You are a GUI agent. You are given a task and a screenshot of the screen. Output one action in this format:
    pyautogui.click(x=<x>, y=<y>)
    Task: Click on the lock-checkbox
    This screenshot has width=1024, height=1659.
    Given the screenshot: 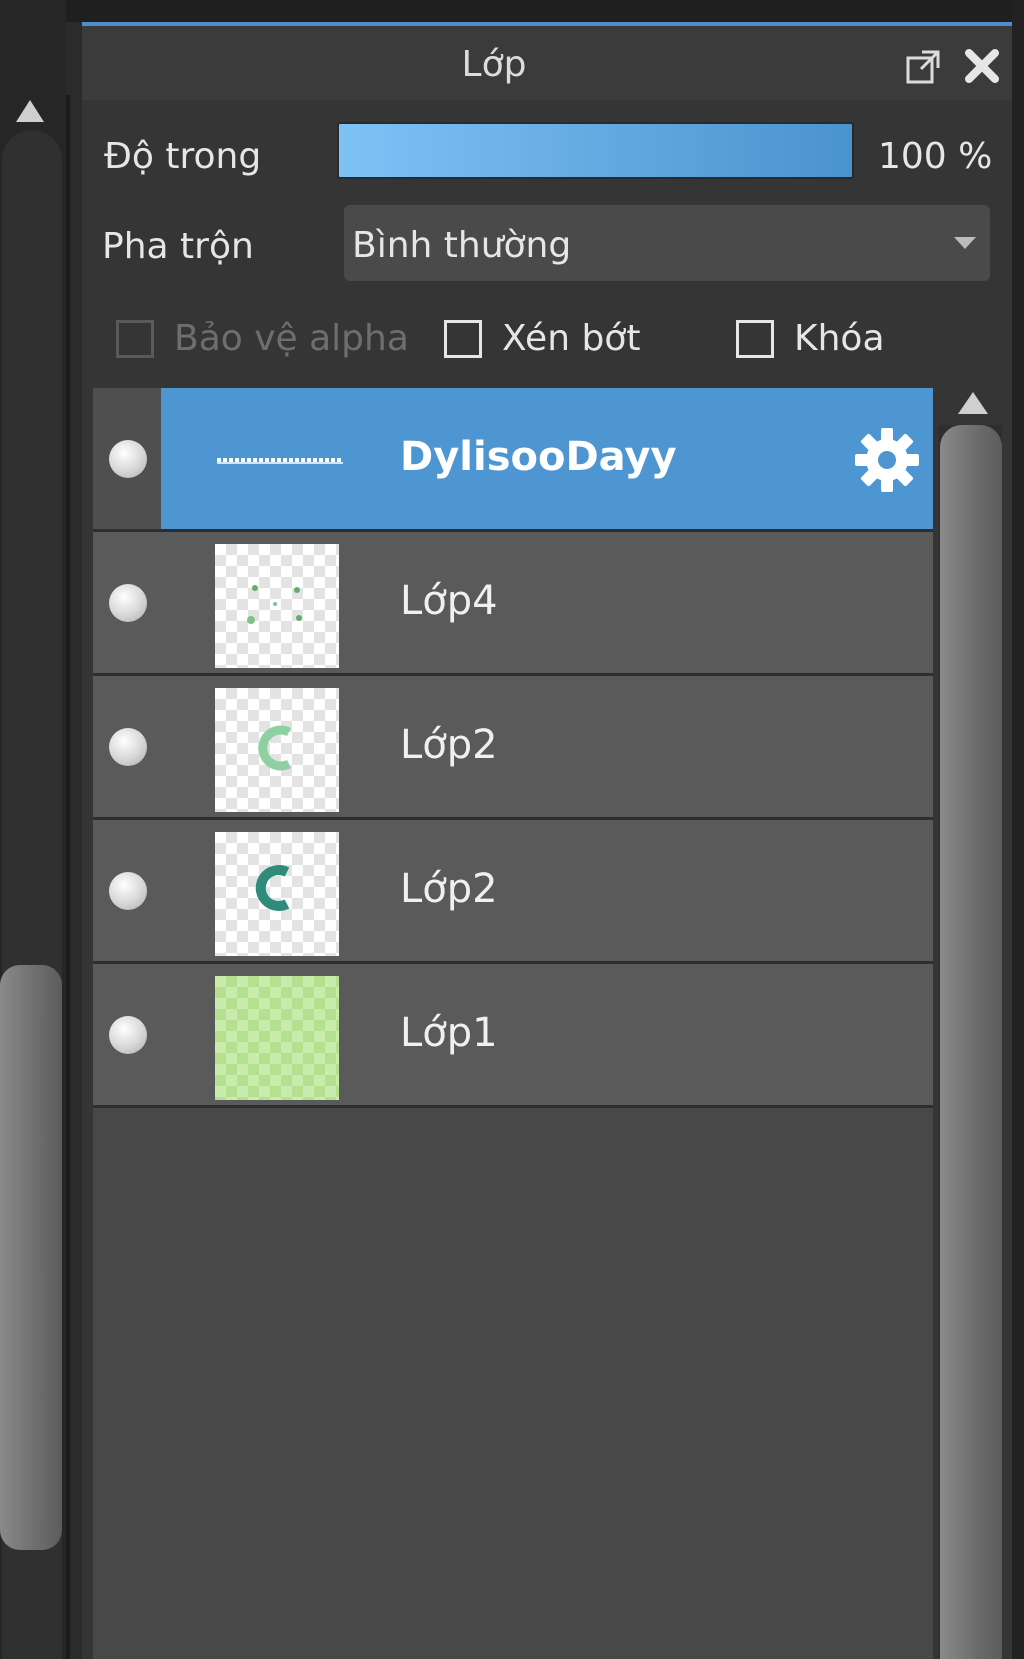 What is the action you would take?
    pyautogui.click(x=755, y=339)
    